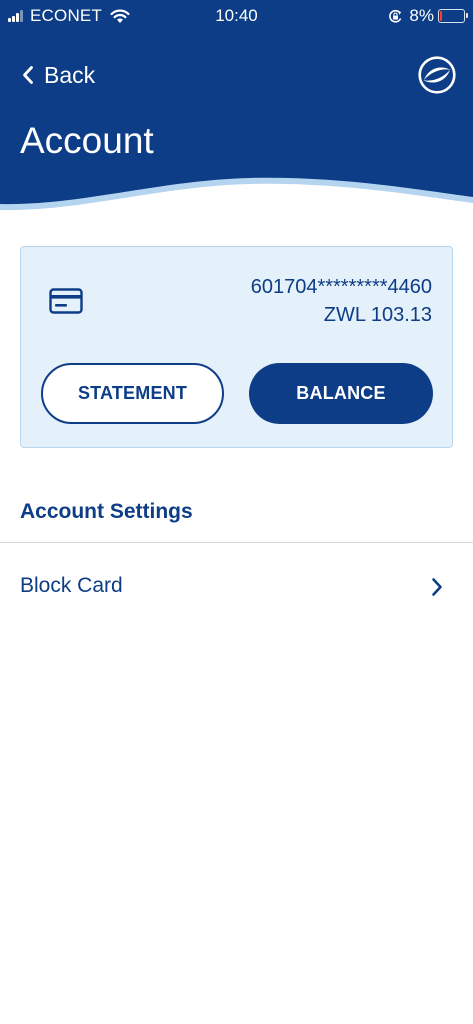 Image resolution: width=473 pixels, height=1024 pixels. I want to click on chevron-right-icon, so click(437, 587).